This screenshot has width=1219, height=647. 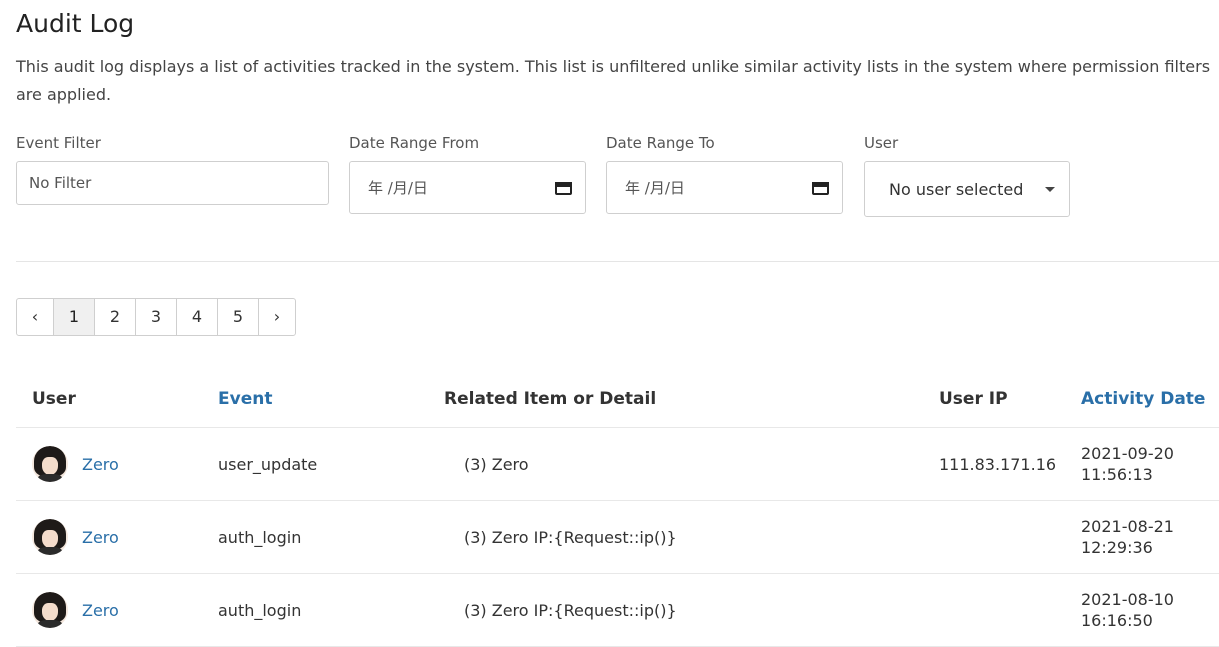 I want to click on event-filter-input: No Filter, so click(x=172, y=183).